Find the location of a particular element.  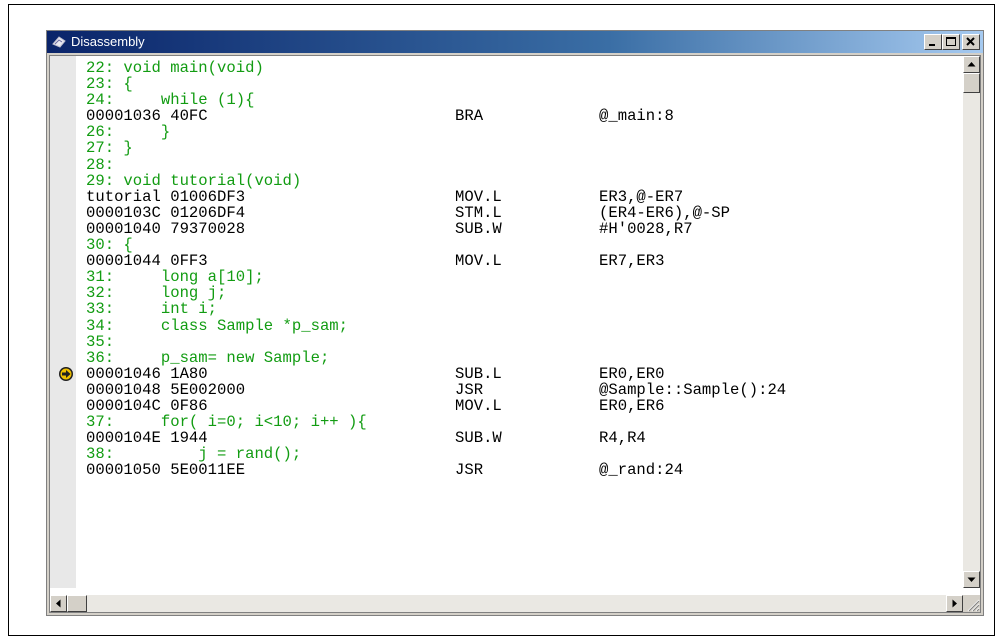

operands: ER7,ER3 is located at coordinates (632, 261).